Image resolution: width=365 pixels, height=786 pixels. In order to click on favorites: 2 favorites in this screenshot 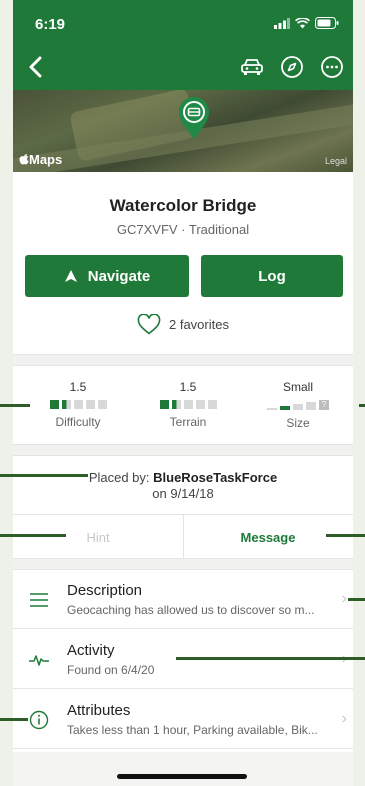, I will do `click(183, 324)`.